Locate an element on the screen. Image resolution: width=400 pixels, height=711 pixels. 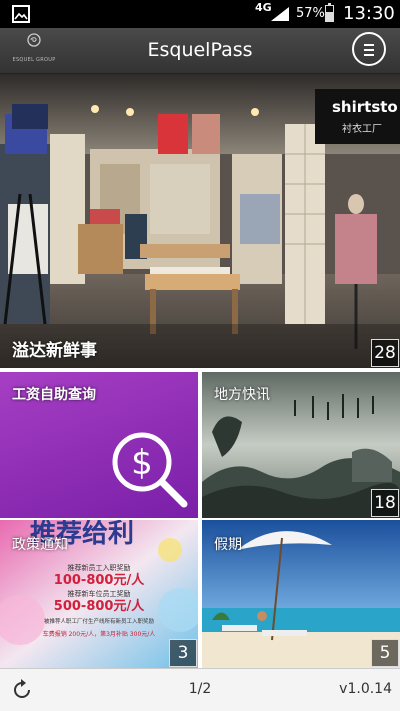
logo-mark-icon is located at coordinates (34, 40).